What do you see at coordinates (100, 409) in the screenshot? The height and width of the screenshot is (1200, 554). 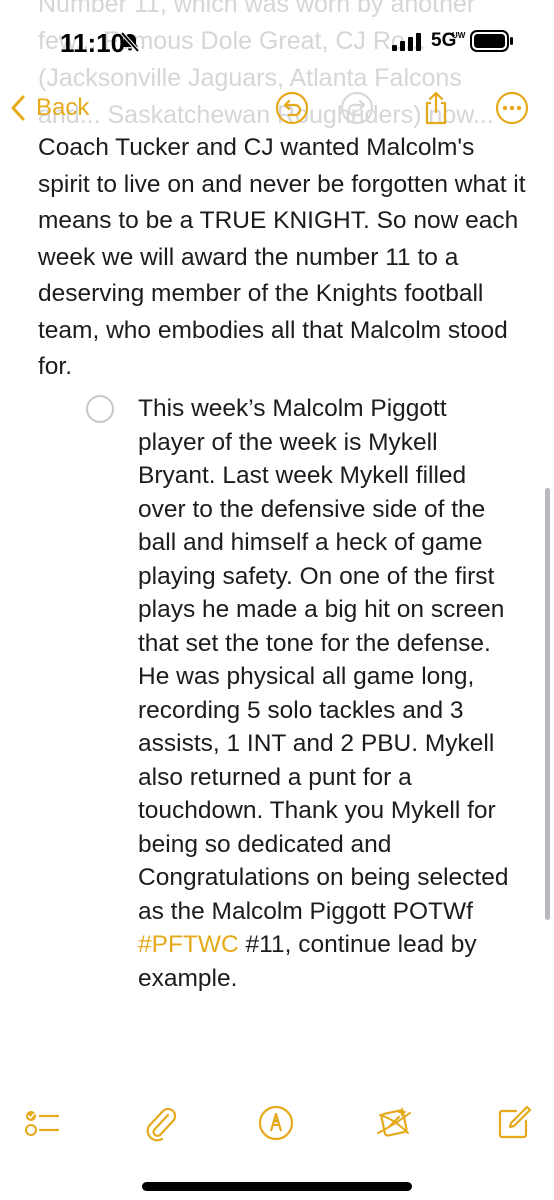 I see `checklist-checkbox` at bounding box center [100, 409].